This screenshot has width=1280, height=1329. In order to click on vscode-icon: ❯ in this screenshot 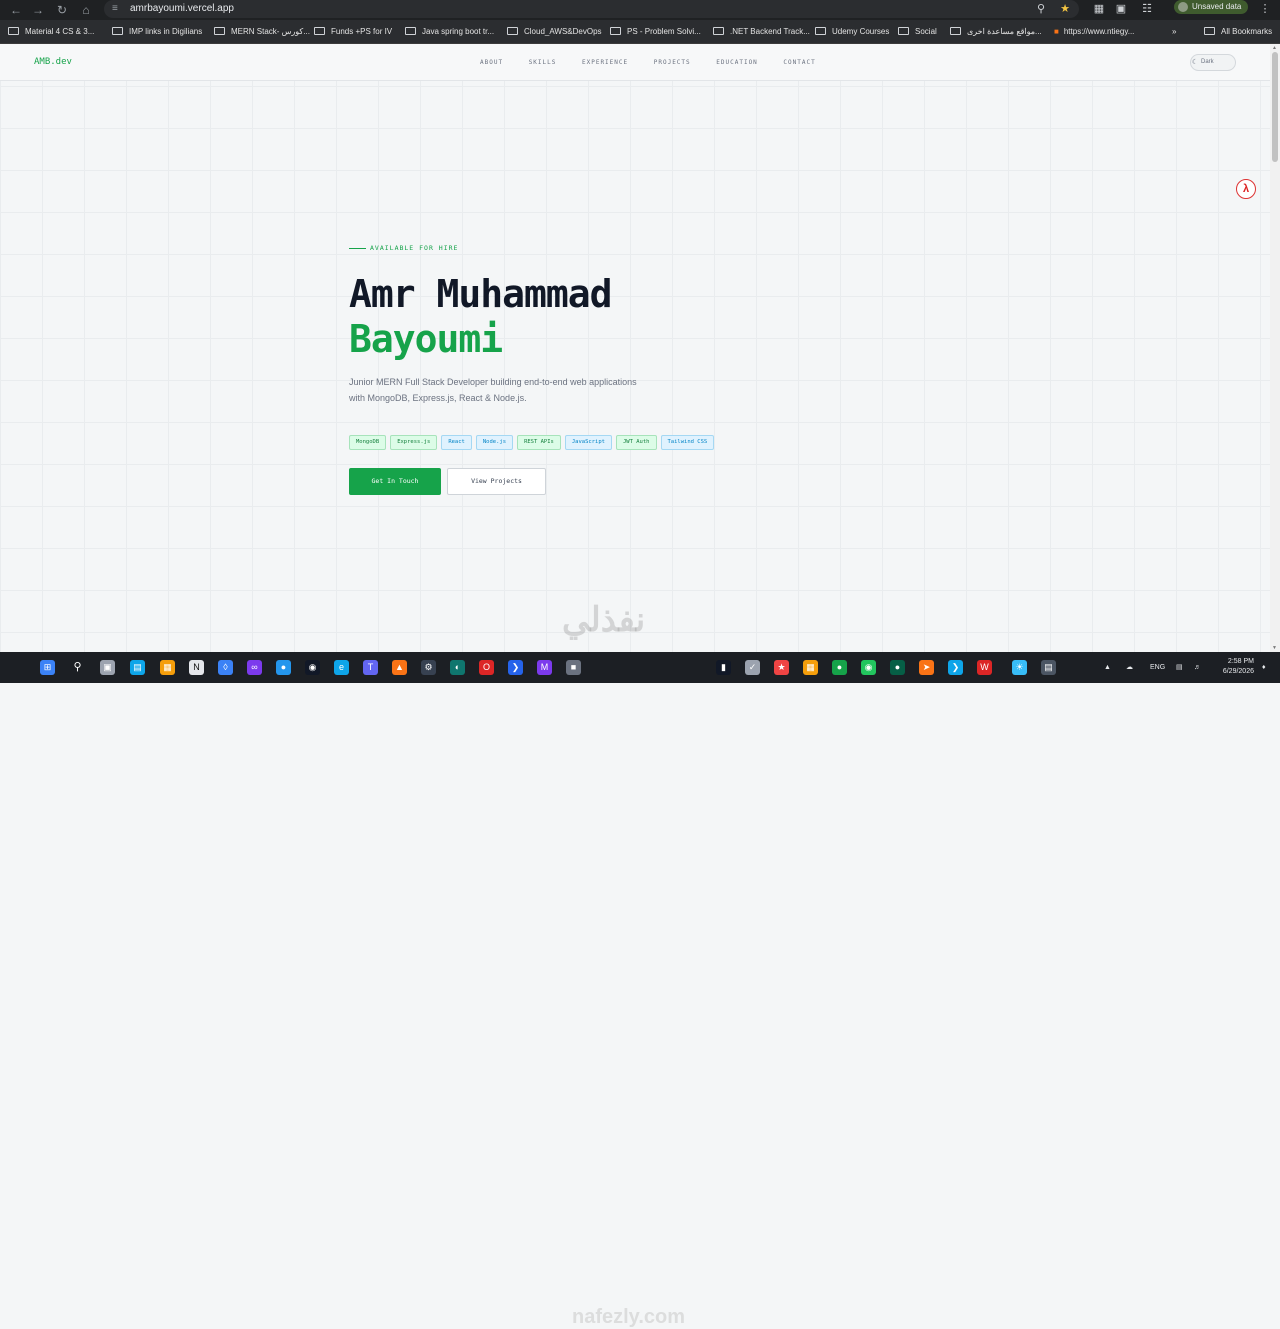, I will do `click(955, 667)`.